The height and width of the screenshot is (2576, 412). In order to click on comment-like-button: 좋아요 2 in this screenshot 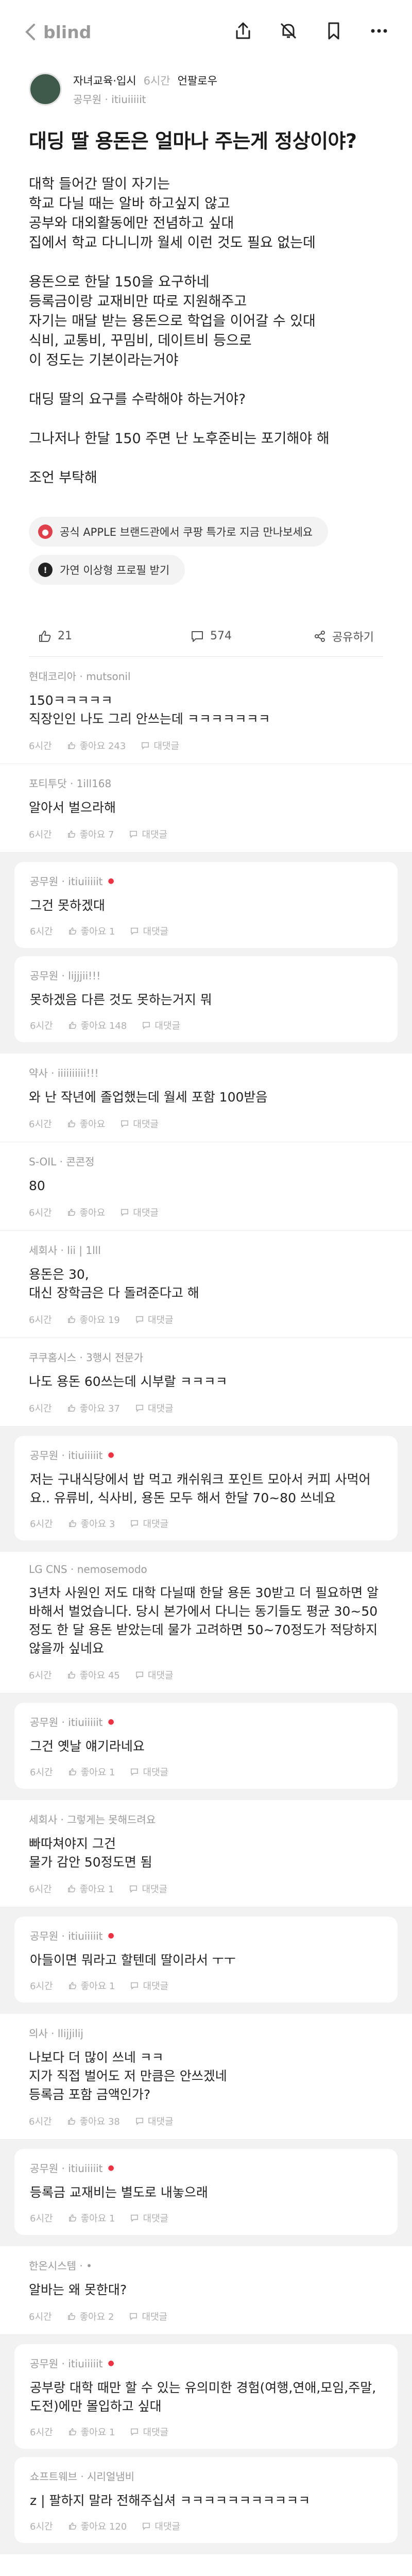, I will do `click(90, 2316)`.